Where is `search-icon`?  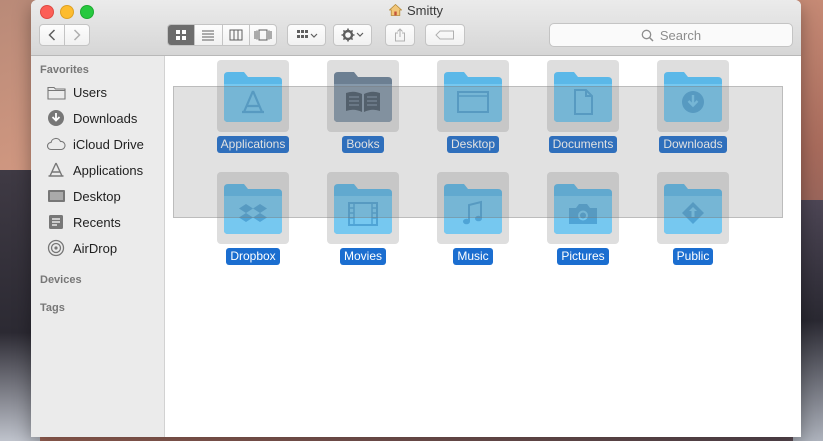 search-icon is located at coordinates (647, 35).